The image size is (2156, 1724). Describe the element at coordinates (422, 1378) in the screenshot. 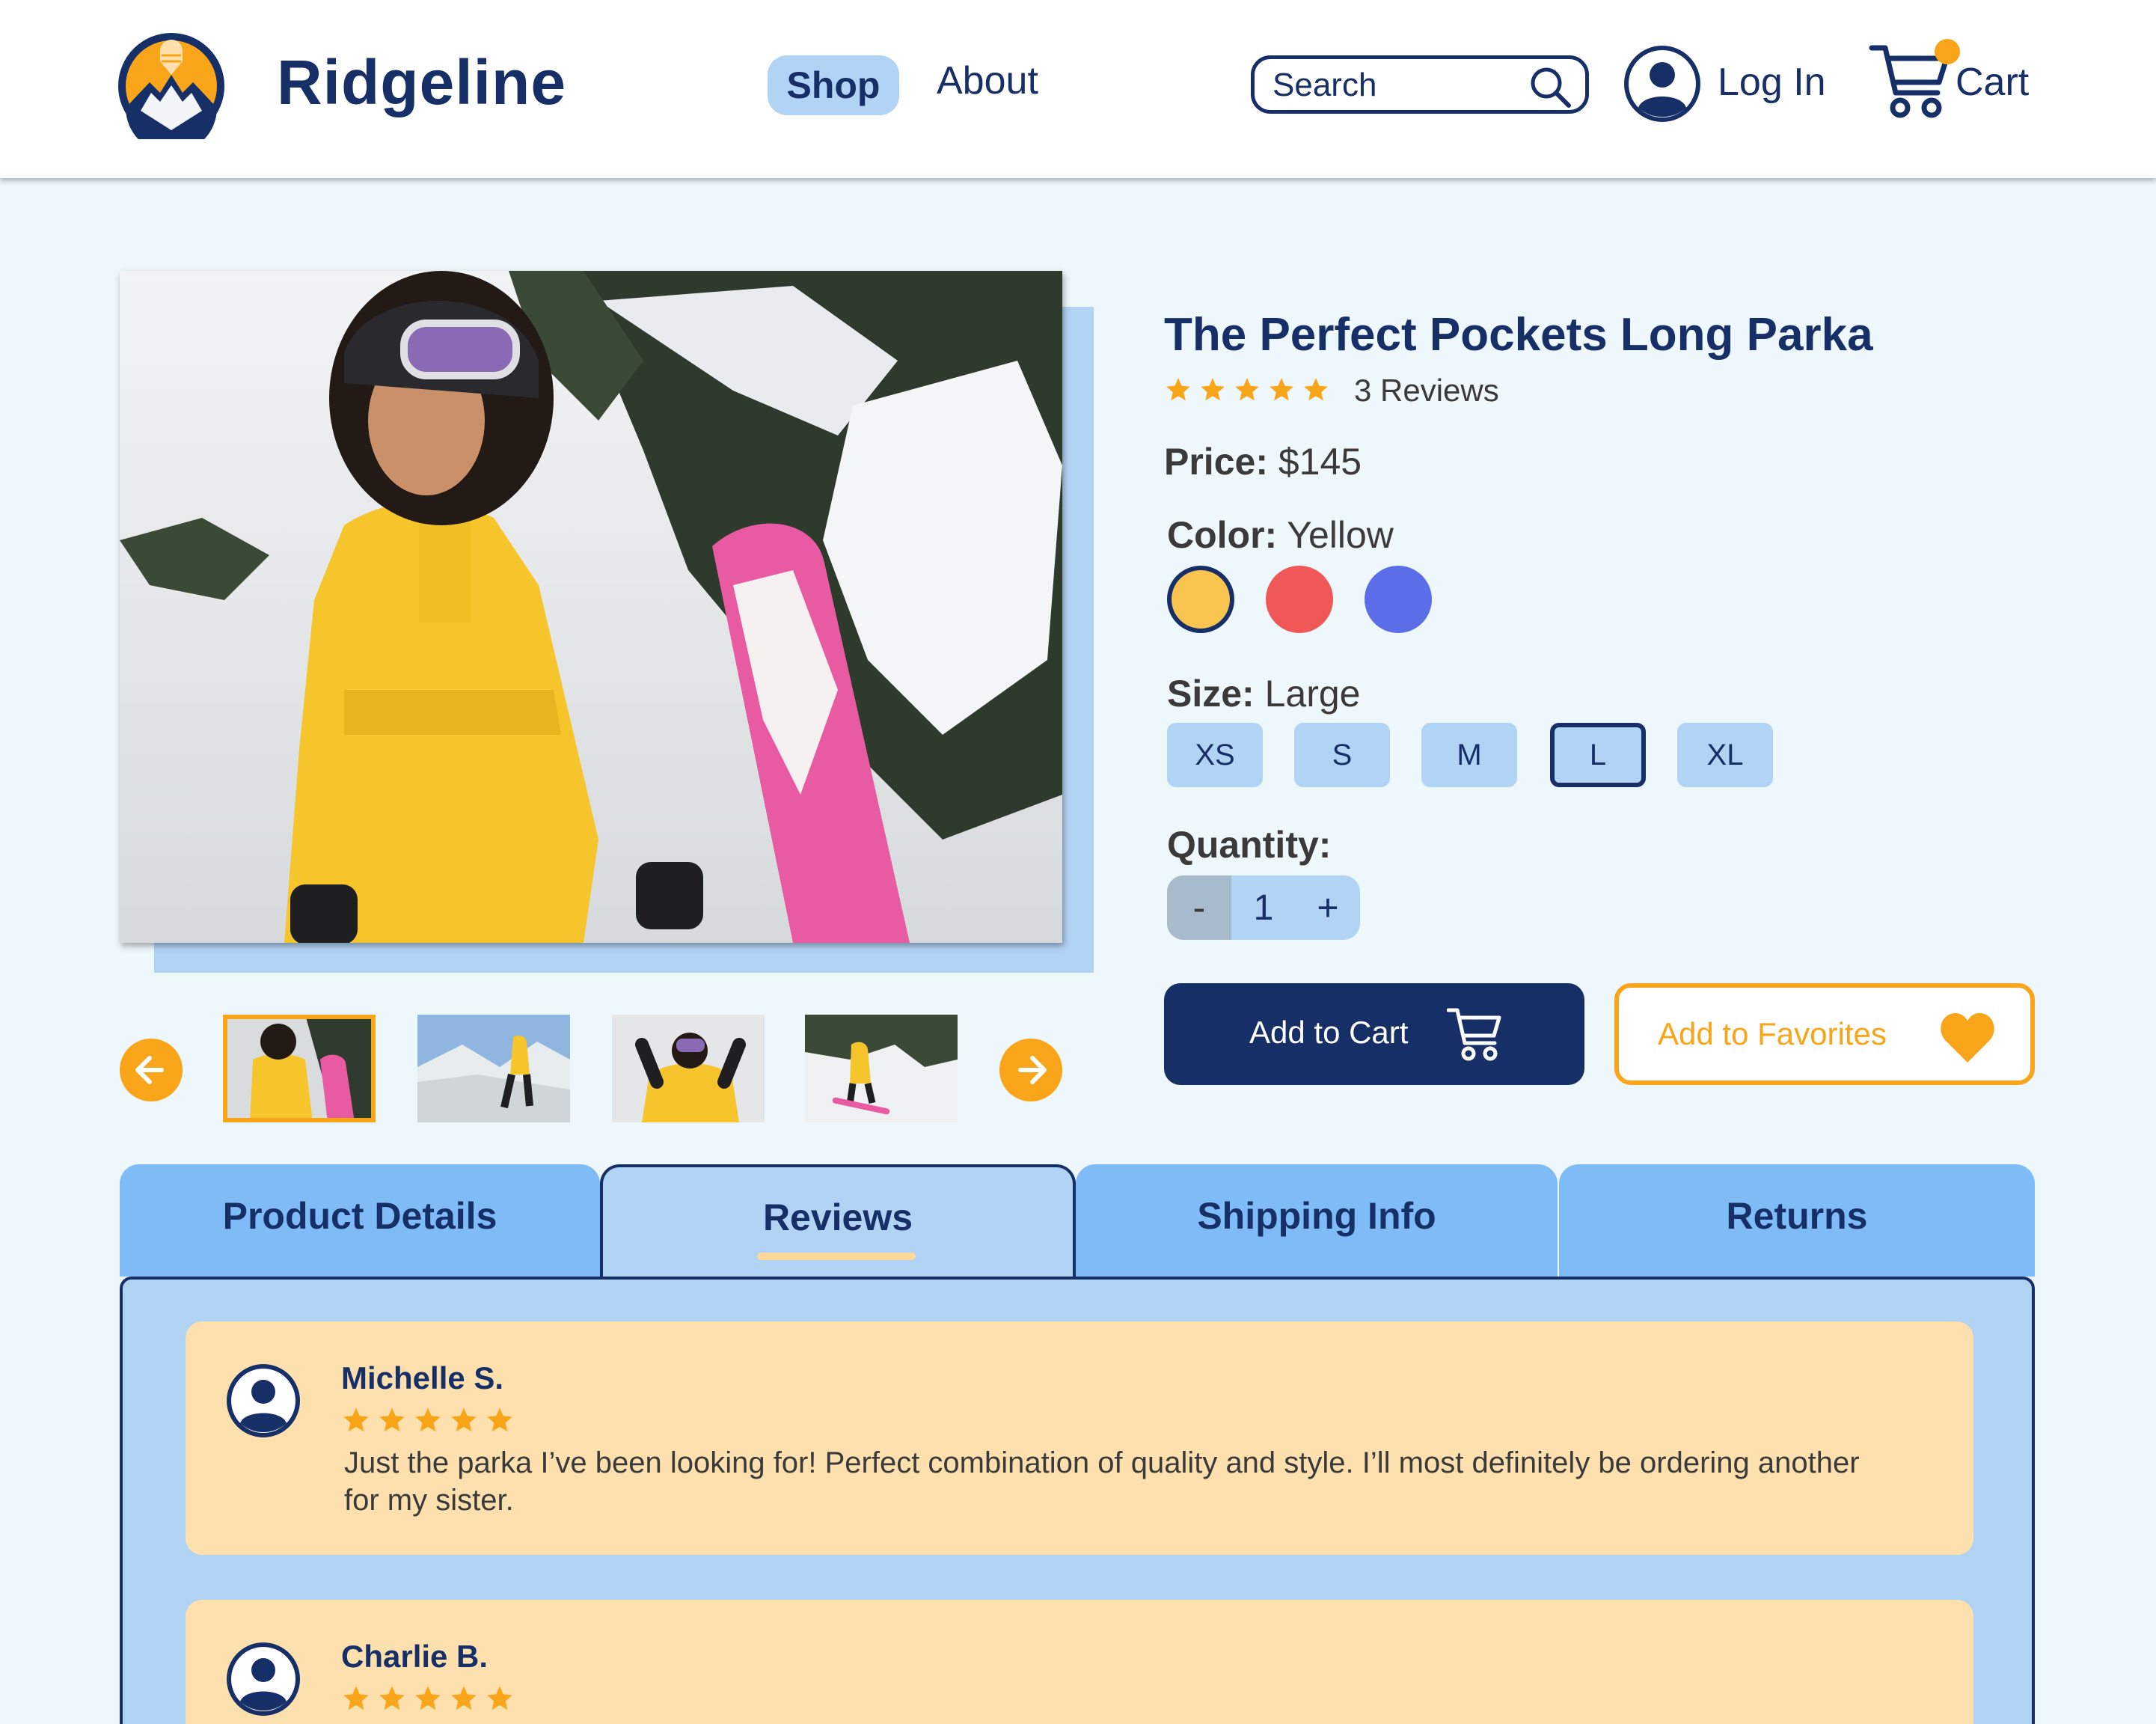

I see `reviewer-name: Michelle S.` at that location.